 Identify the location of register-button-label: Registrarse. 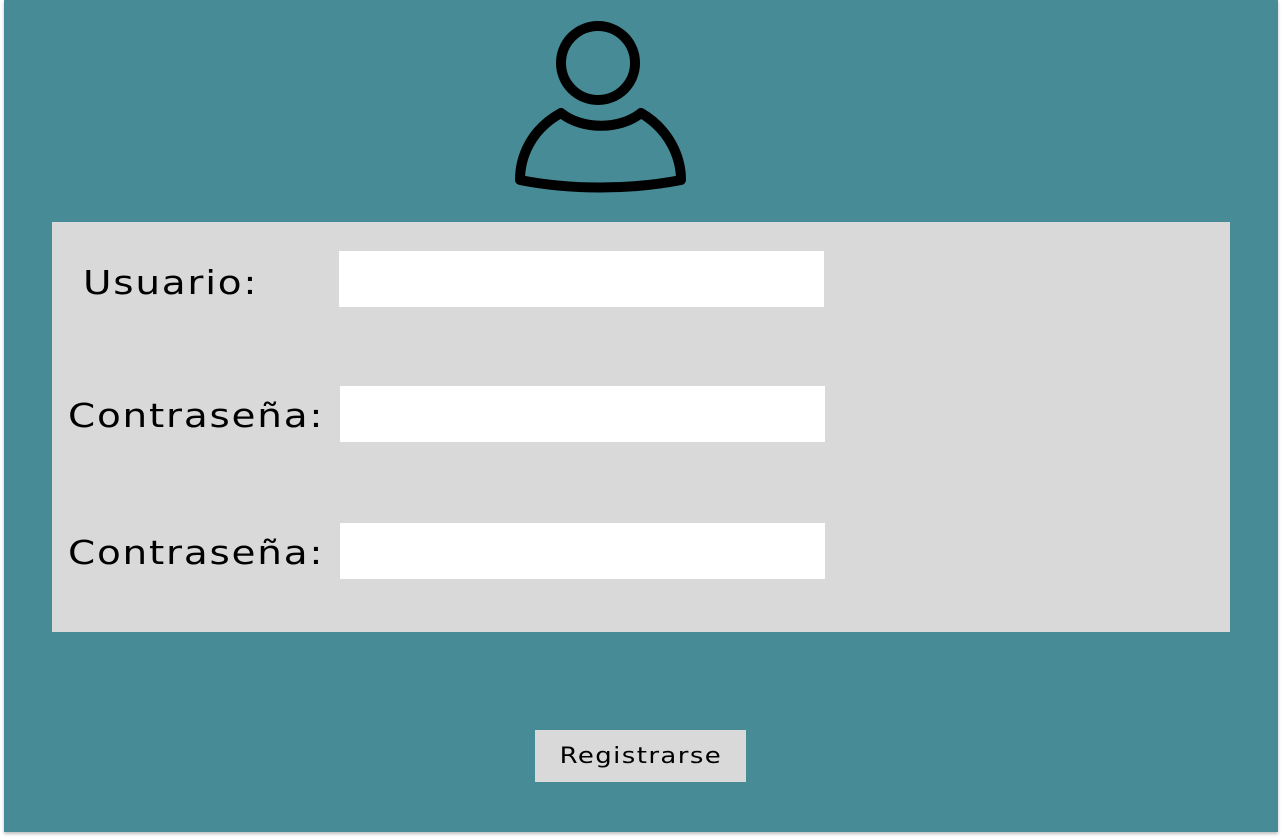
(640, 756).